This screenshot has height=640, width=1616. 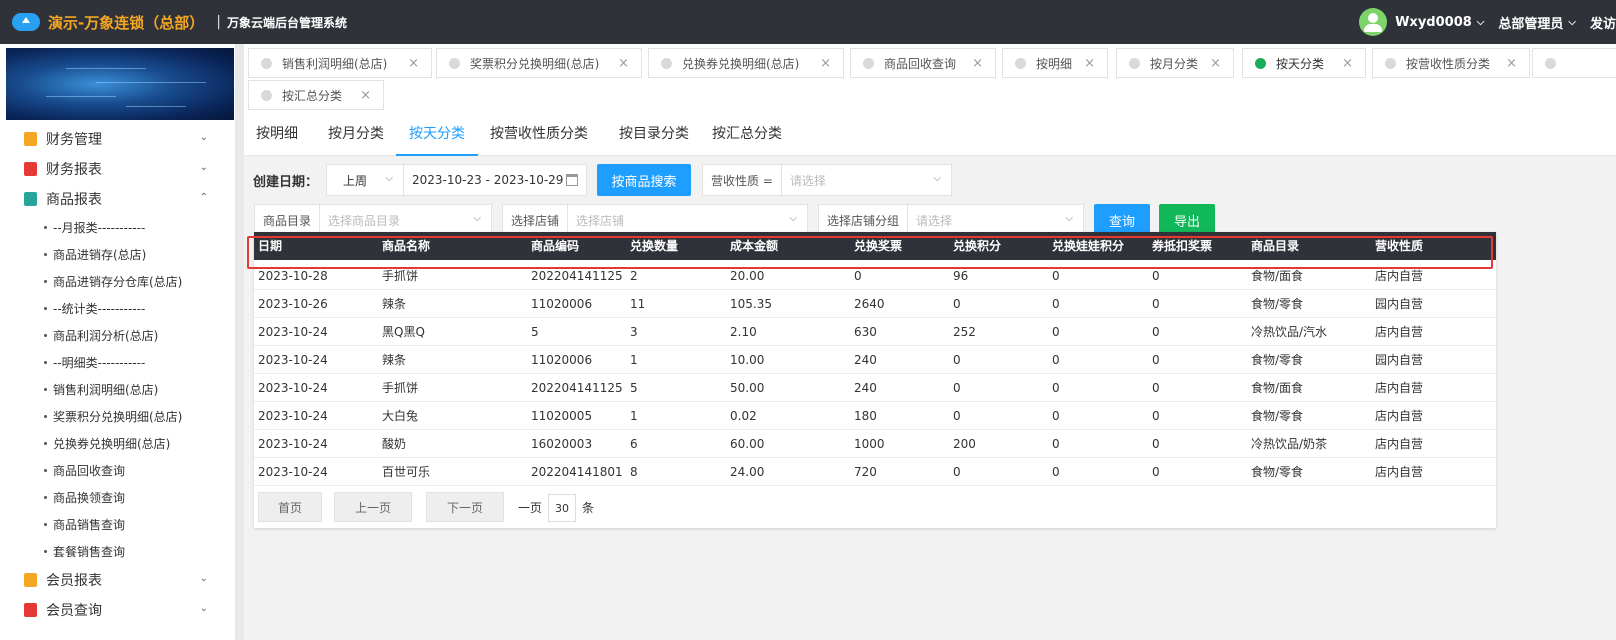 What do you see at coordinates (535, 332) in the screenshot?
I see `table-cell: 5` at bounding box center [535, 332].